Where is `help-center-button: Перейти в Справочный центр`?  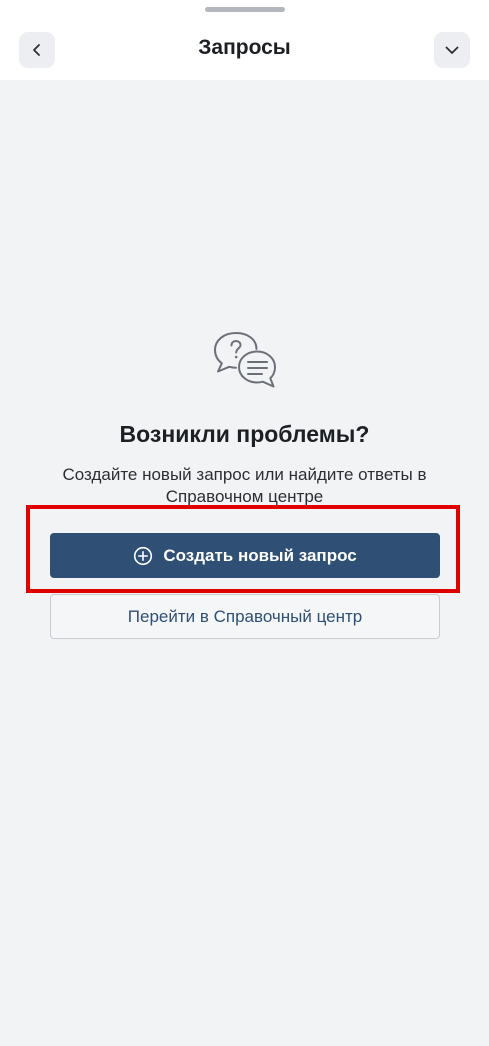 help-center-button: Перейти в Справочный центр is located at coordinates (245, 616).